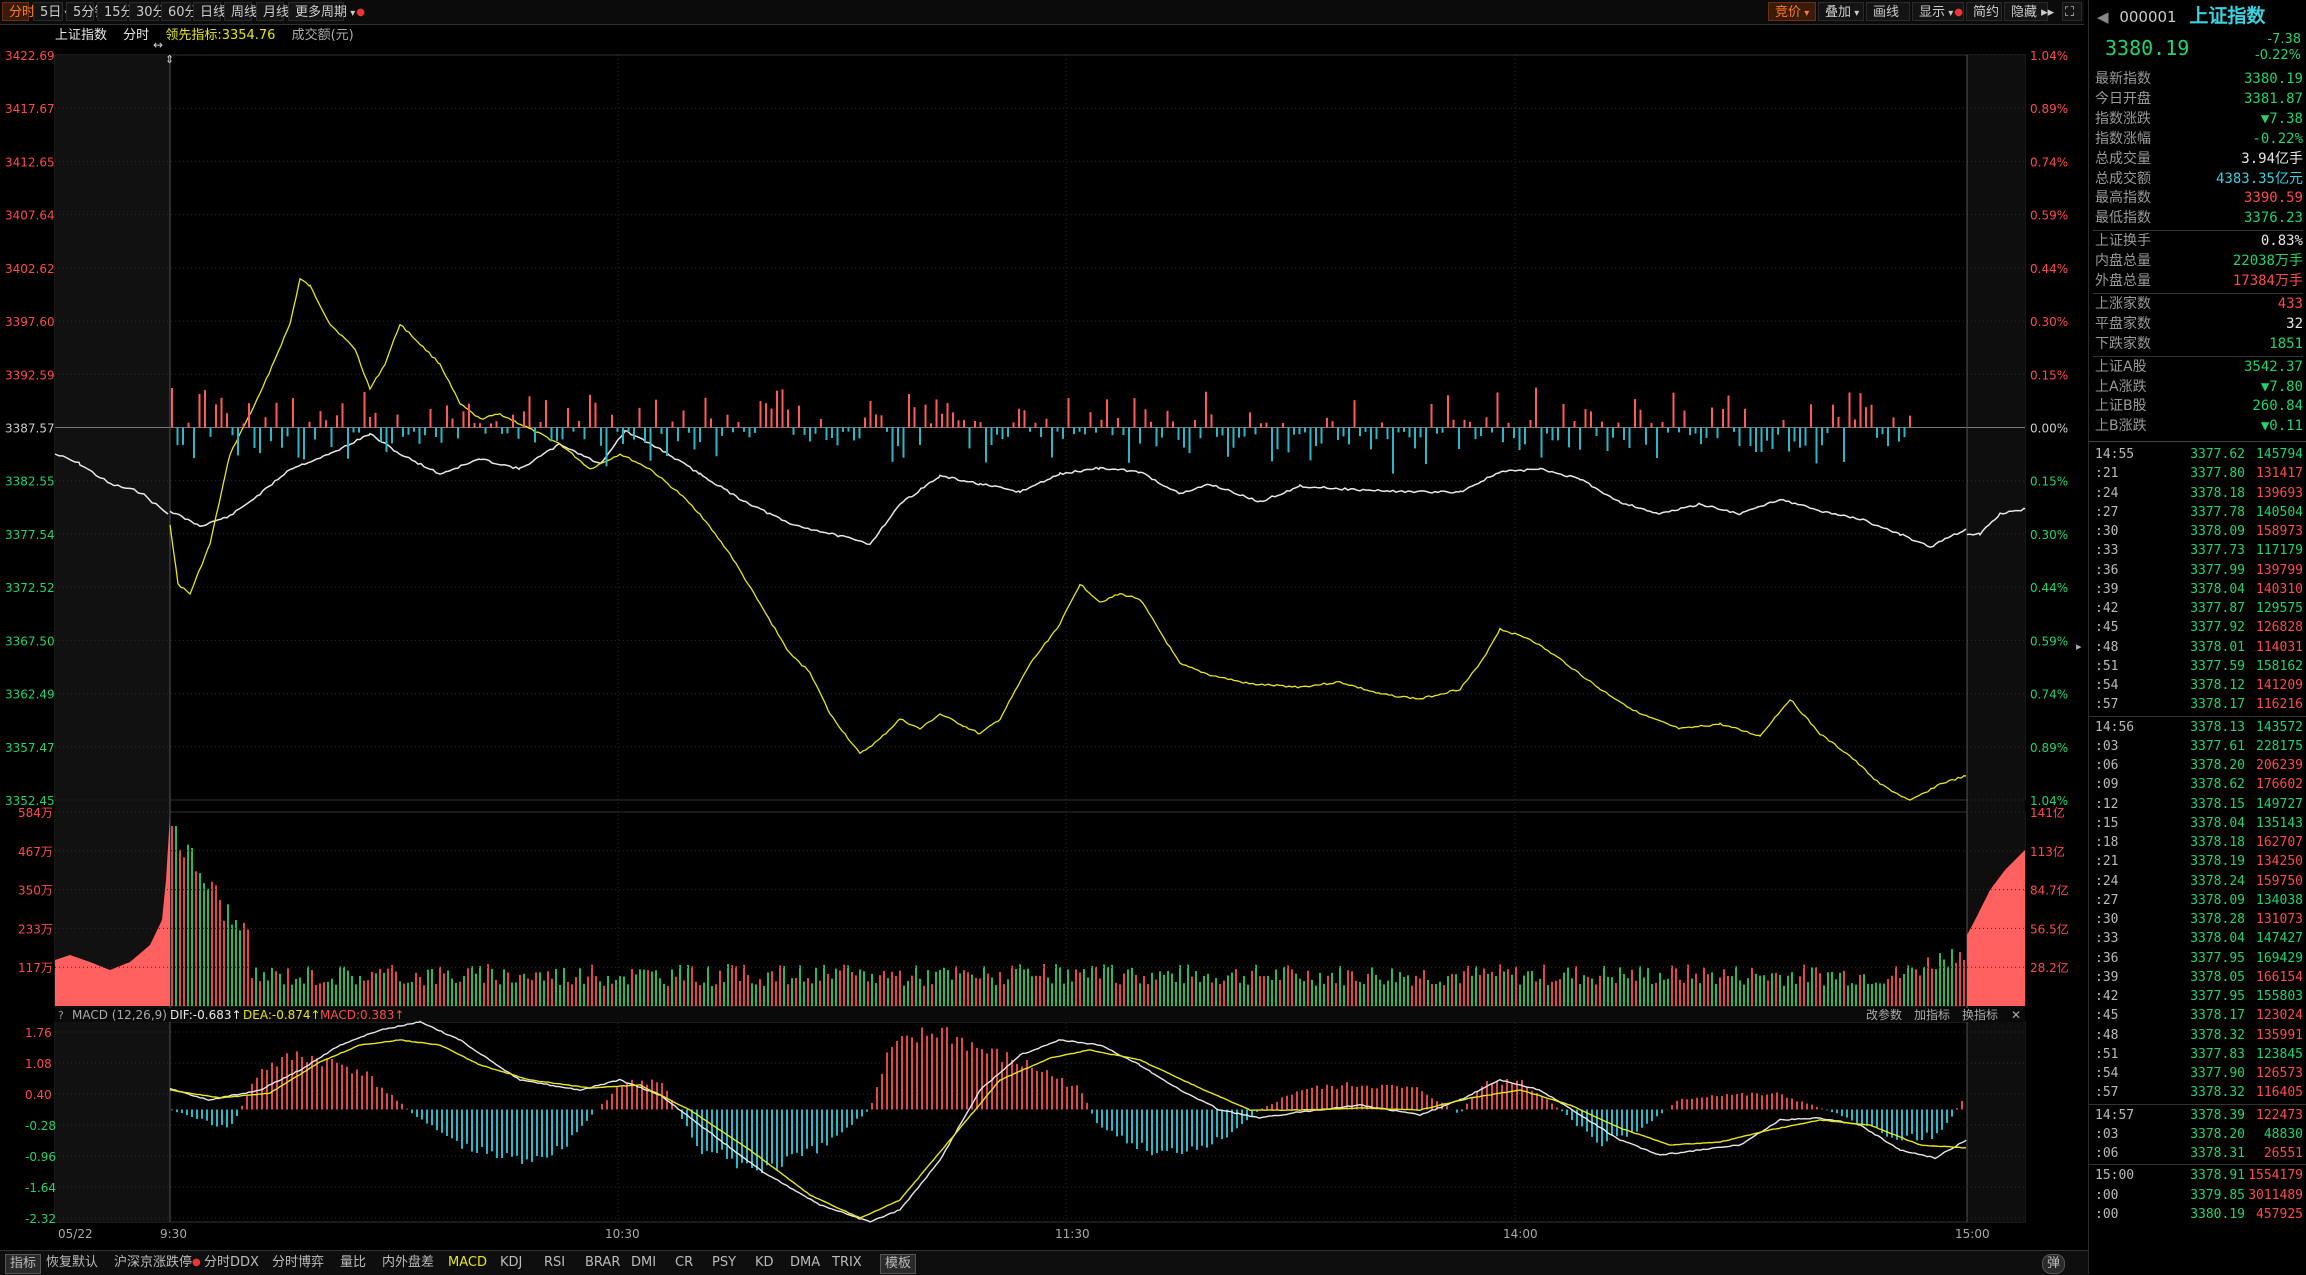 The height and width of the screenshot is (1275, 2306). What do you see at coordinates (805, 1263) in the screenshot?
I see `indicator-tab: DMA` at bounding box center [805, 1263].